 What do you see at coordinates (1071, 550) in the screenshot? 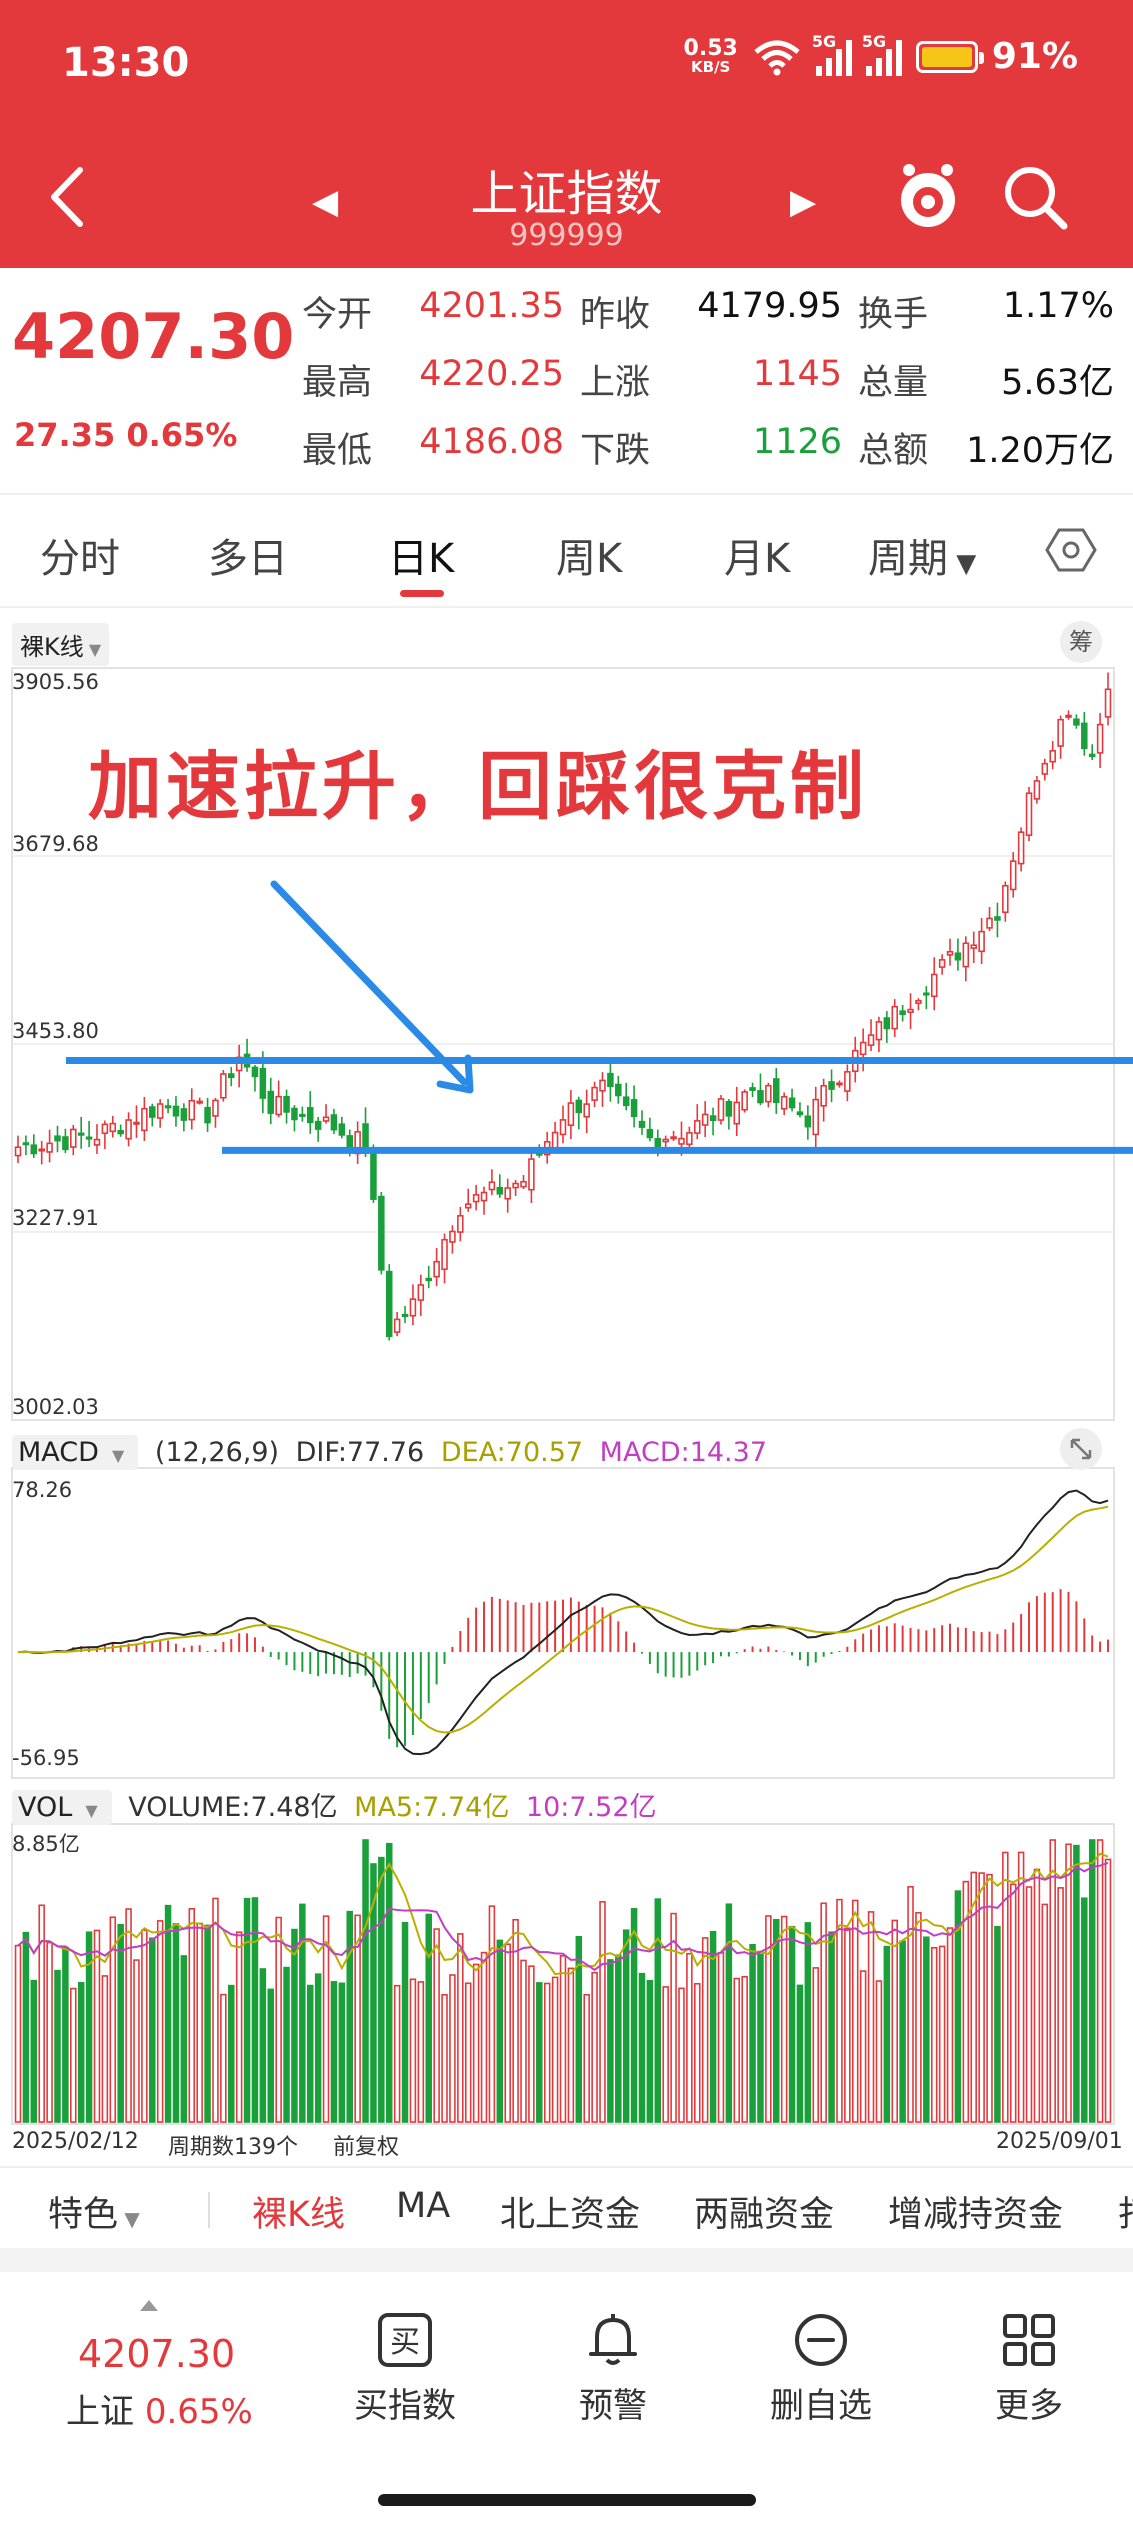
I see `settings-hexagon-icon` at bounding box center [1071, 550].